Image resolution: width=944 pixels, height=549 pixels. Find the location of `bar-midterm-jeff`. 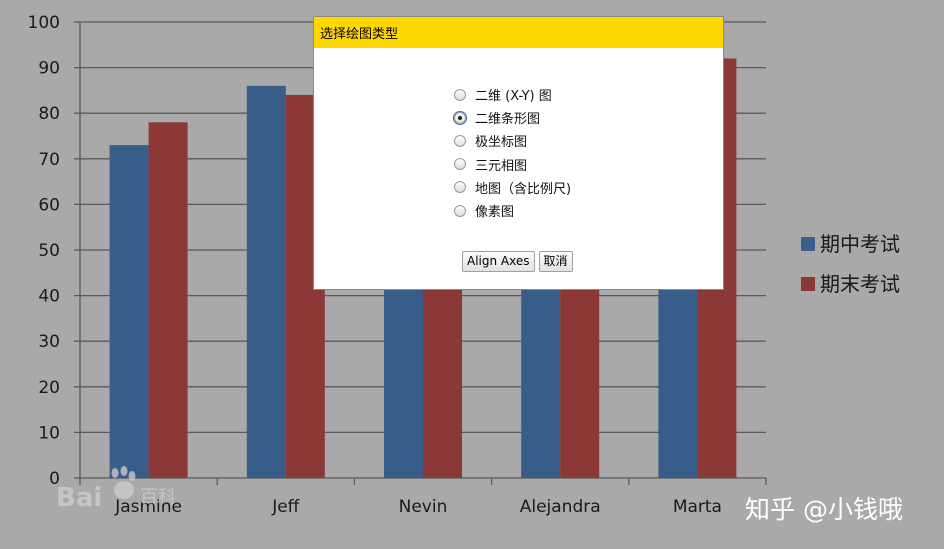

bar-midterm-jeff is located at coordinates (266, 281).